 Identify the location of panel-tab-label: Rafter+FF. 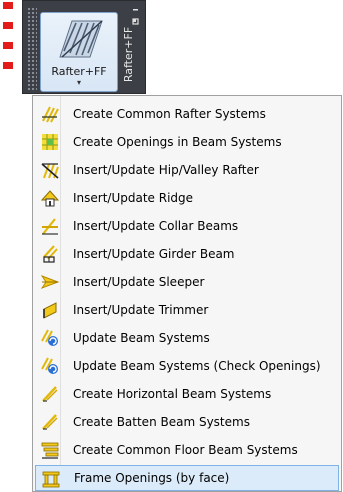
(129, 54).